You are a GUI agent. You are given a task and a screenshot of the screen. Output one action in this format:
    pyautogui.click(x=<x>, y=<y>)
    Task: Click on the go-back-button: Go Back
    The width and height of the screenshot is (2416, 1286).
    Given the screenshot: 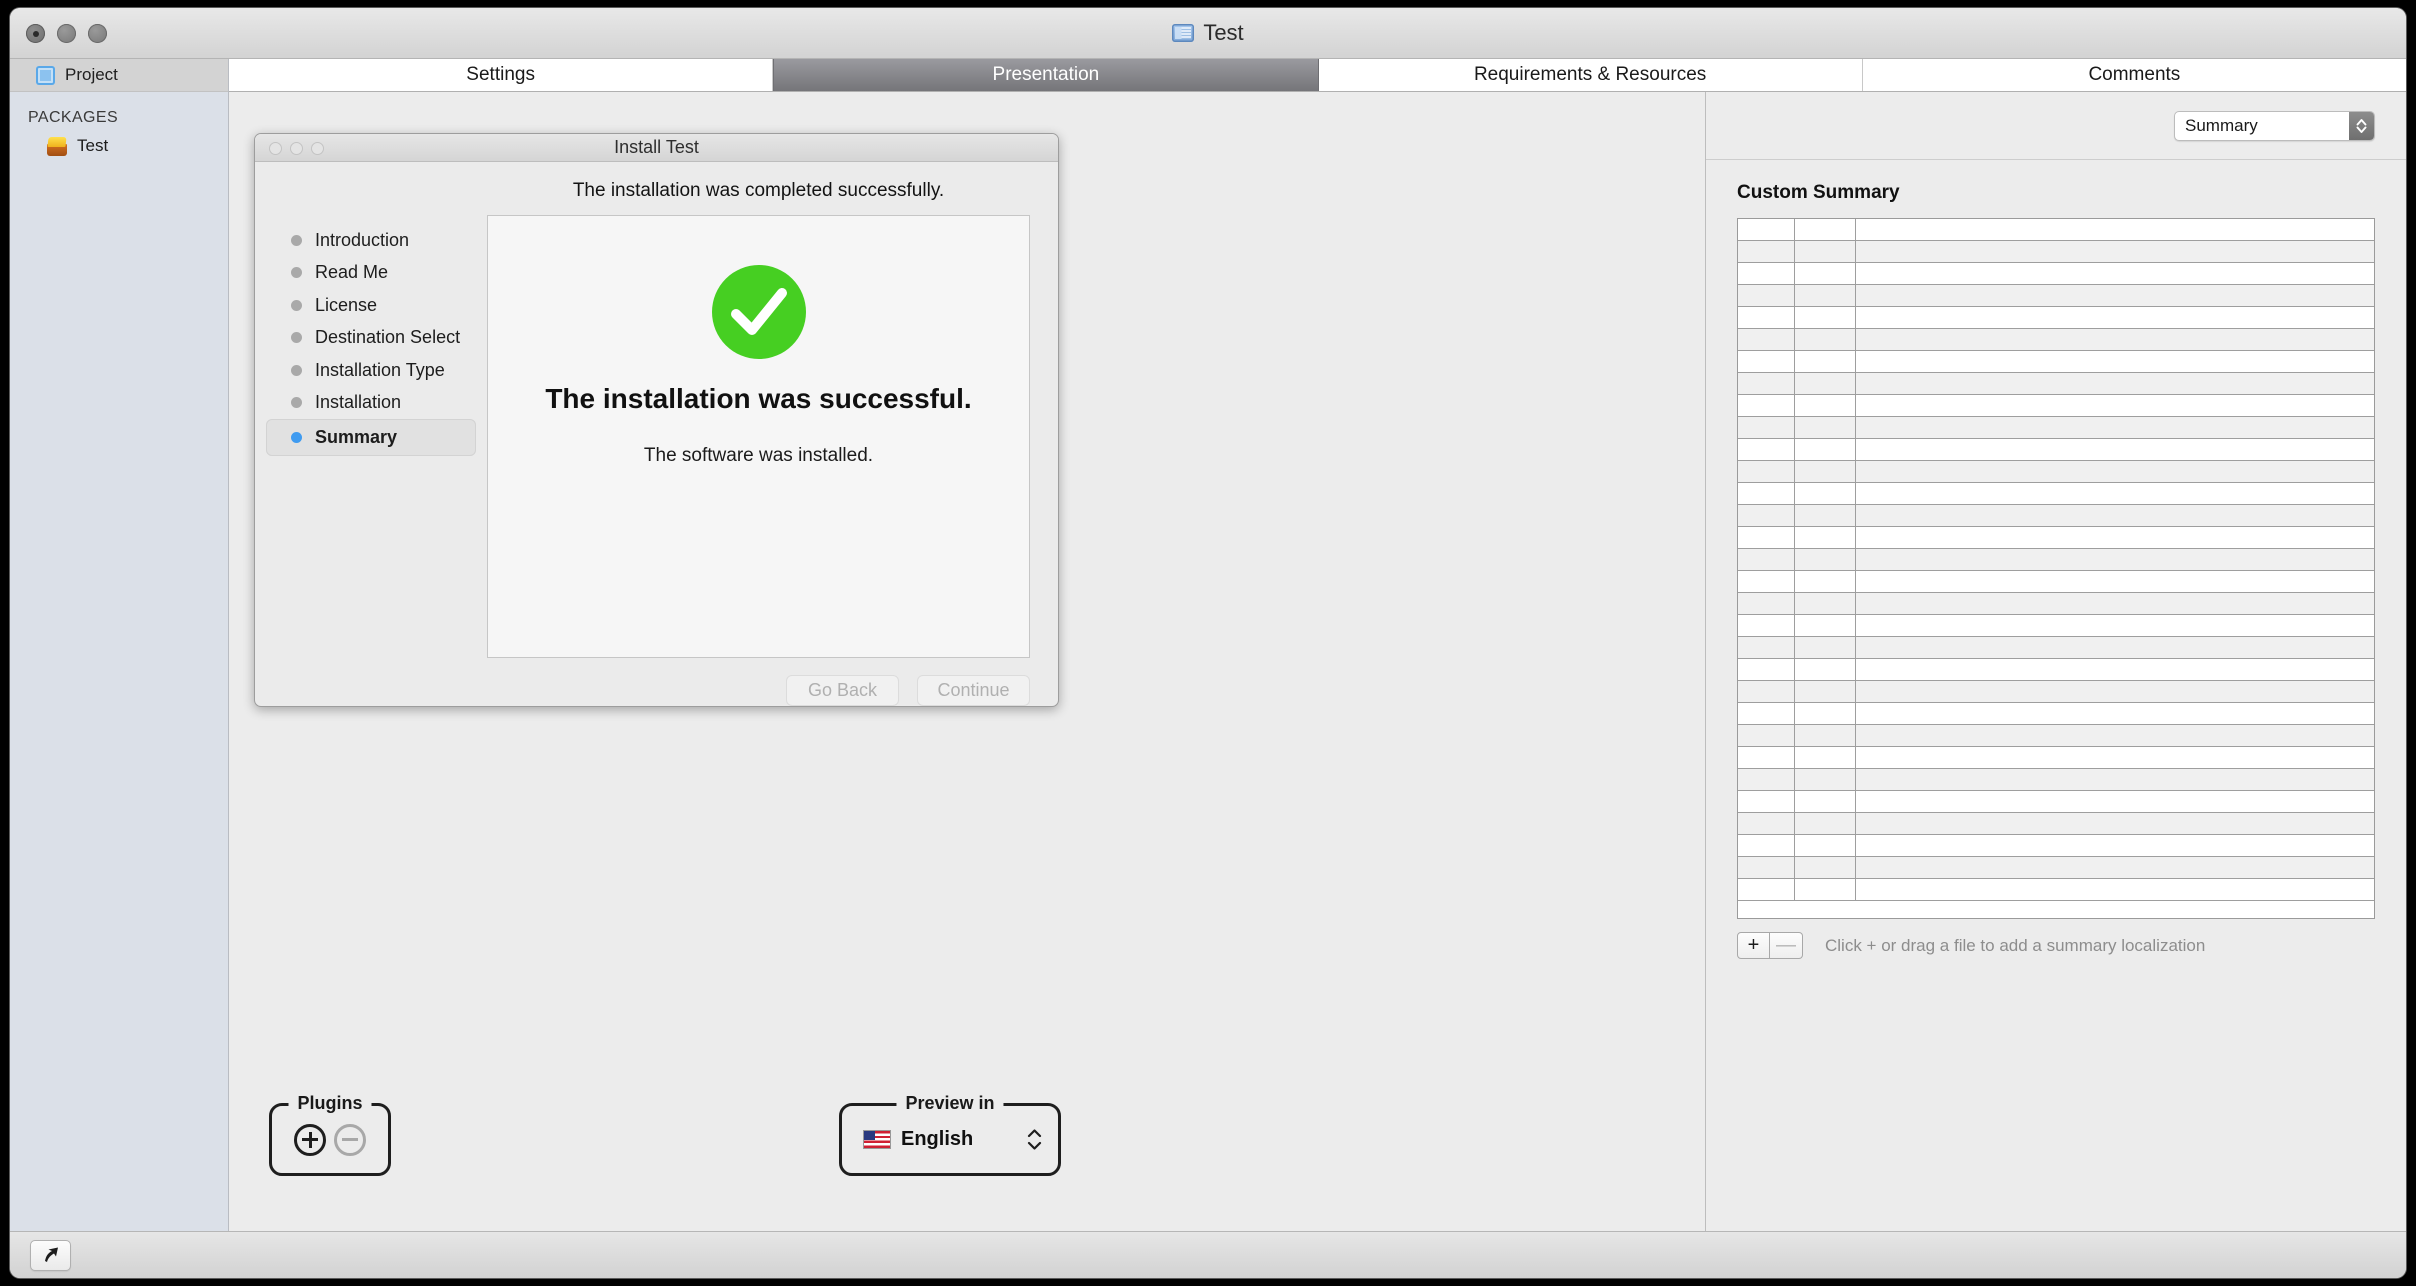 What is the action you would take?
    pyautogui.click(x=842, y=690)
    